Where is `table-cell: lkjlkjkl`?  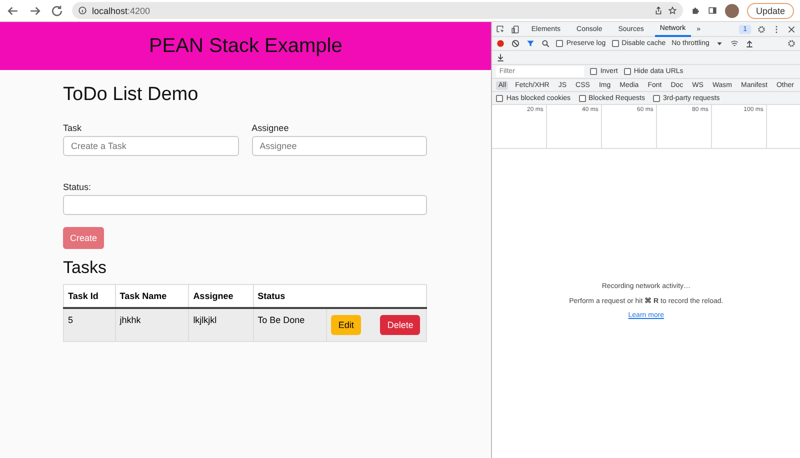 table-cell: lkjlkjkl is located at coordinates (221, 325).